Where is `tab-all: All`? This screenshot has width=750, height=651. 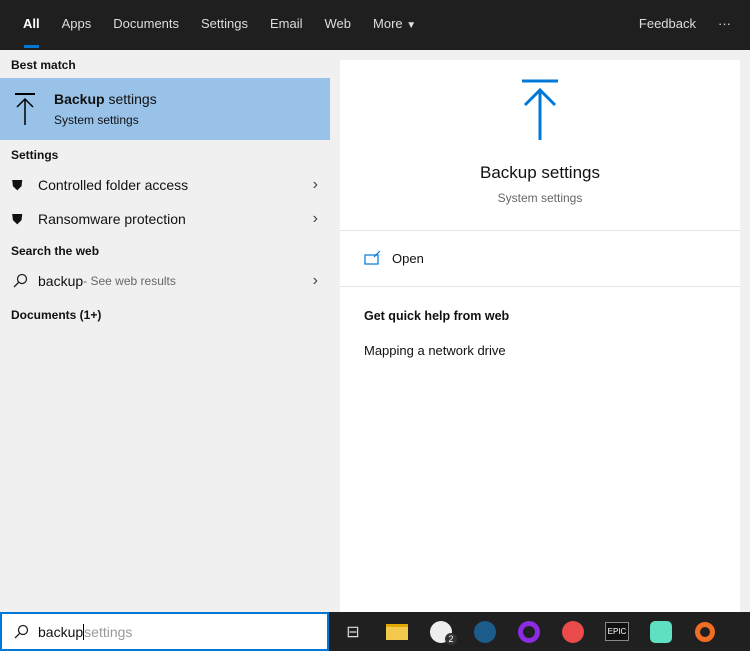
tab-all: All is located at coordinates (31, 25).